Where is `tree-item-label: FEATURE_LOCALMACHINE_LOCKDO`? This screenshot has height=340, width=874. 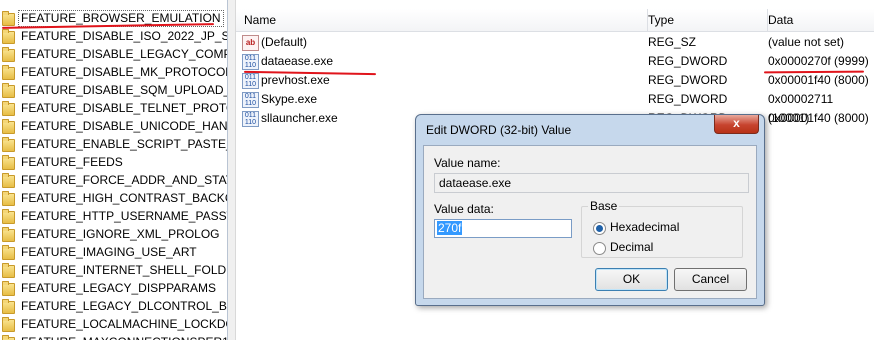 tree-item-label: FEATURE_LOCALMACHINE_LOCKDO is located at coordinates (124, 324).